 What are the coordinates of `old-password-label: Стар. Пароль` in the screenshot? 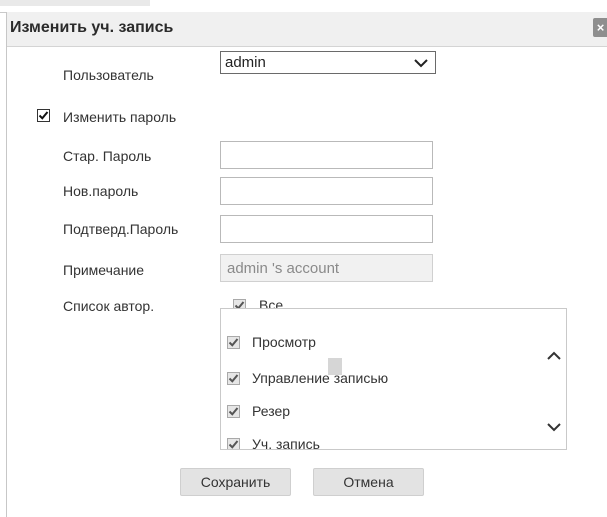 It's located at (107, 156).